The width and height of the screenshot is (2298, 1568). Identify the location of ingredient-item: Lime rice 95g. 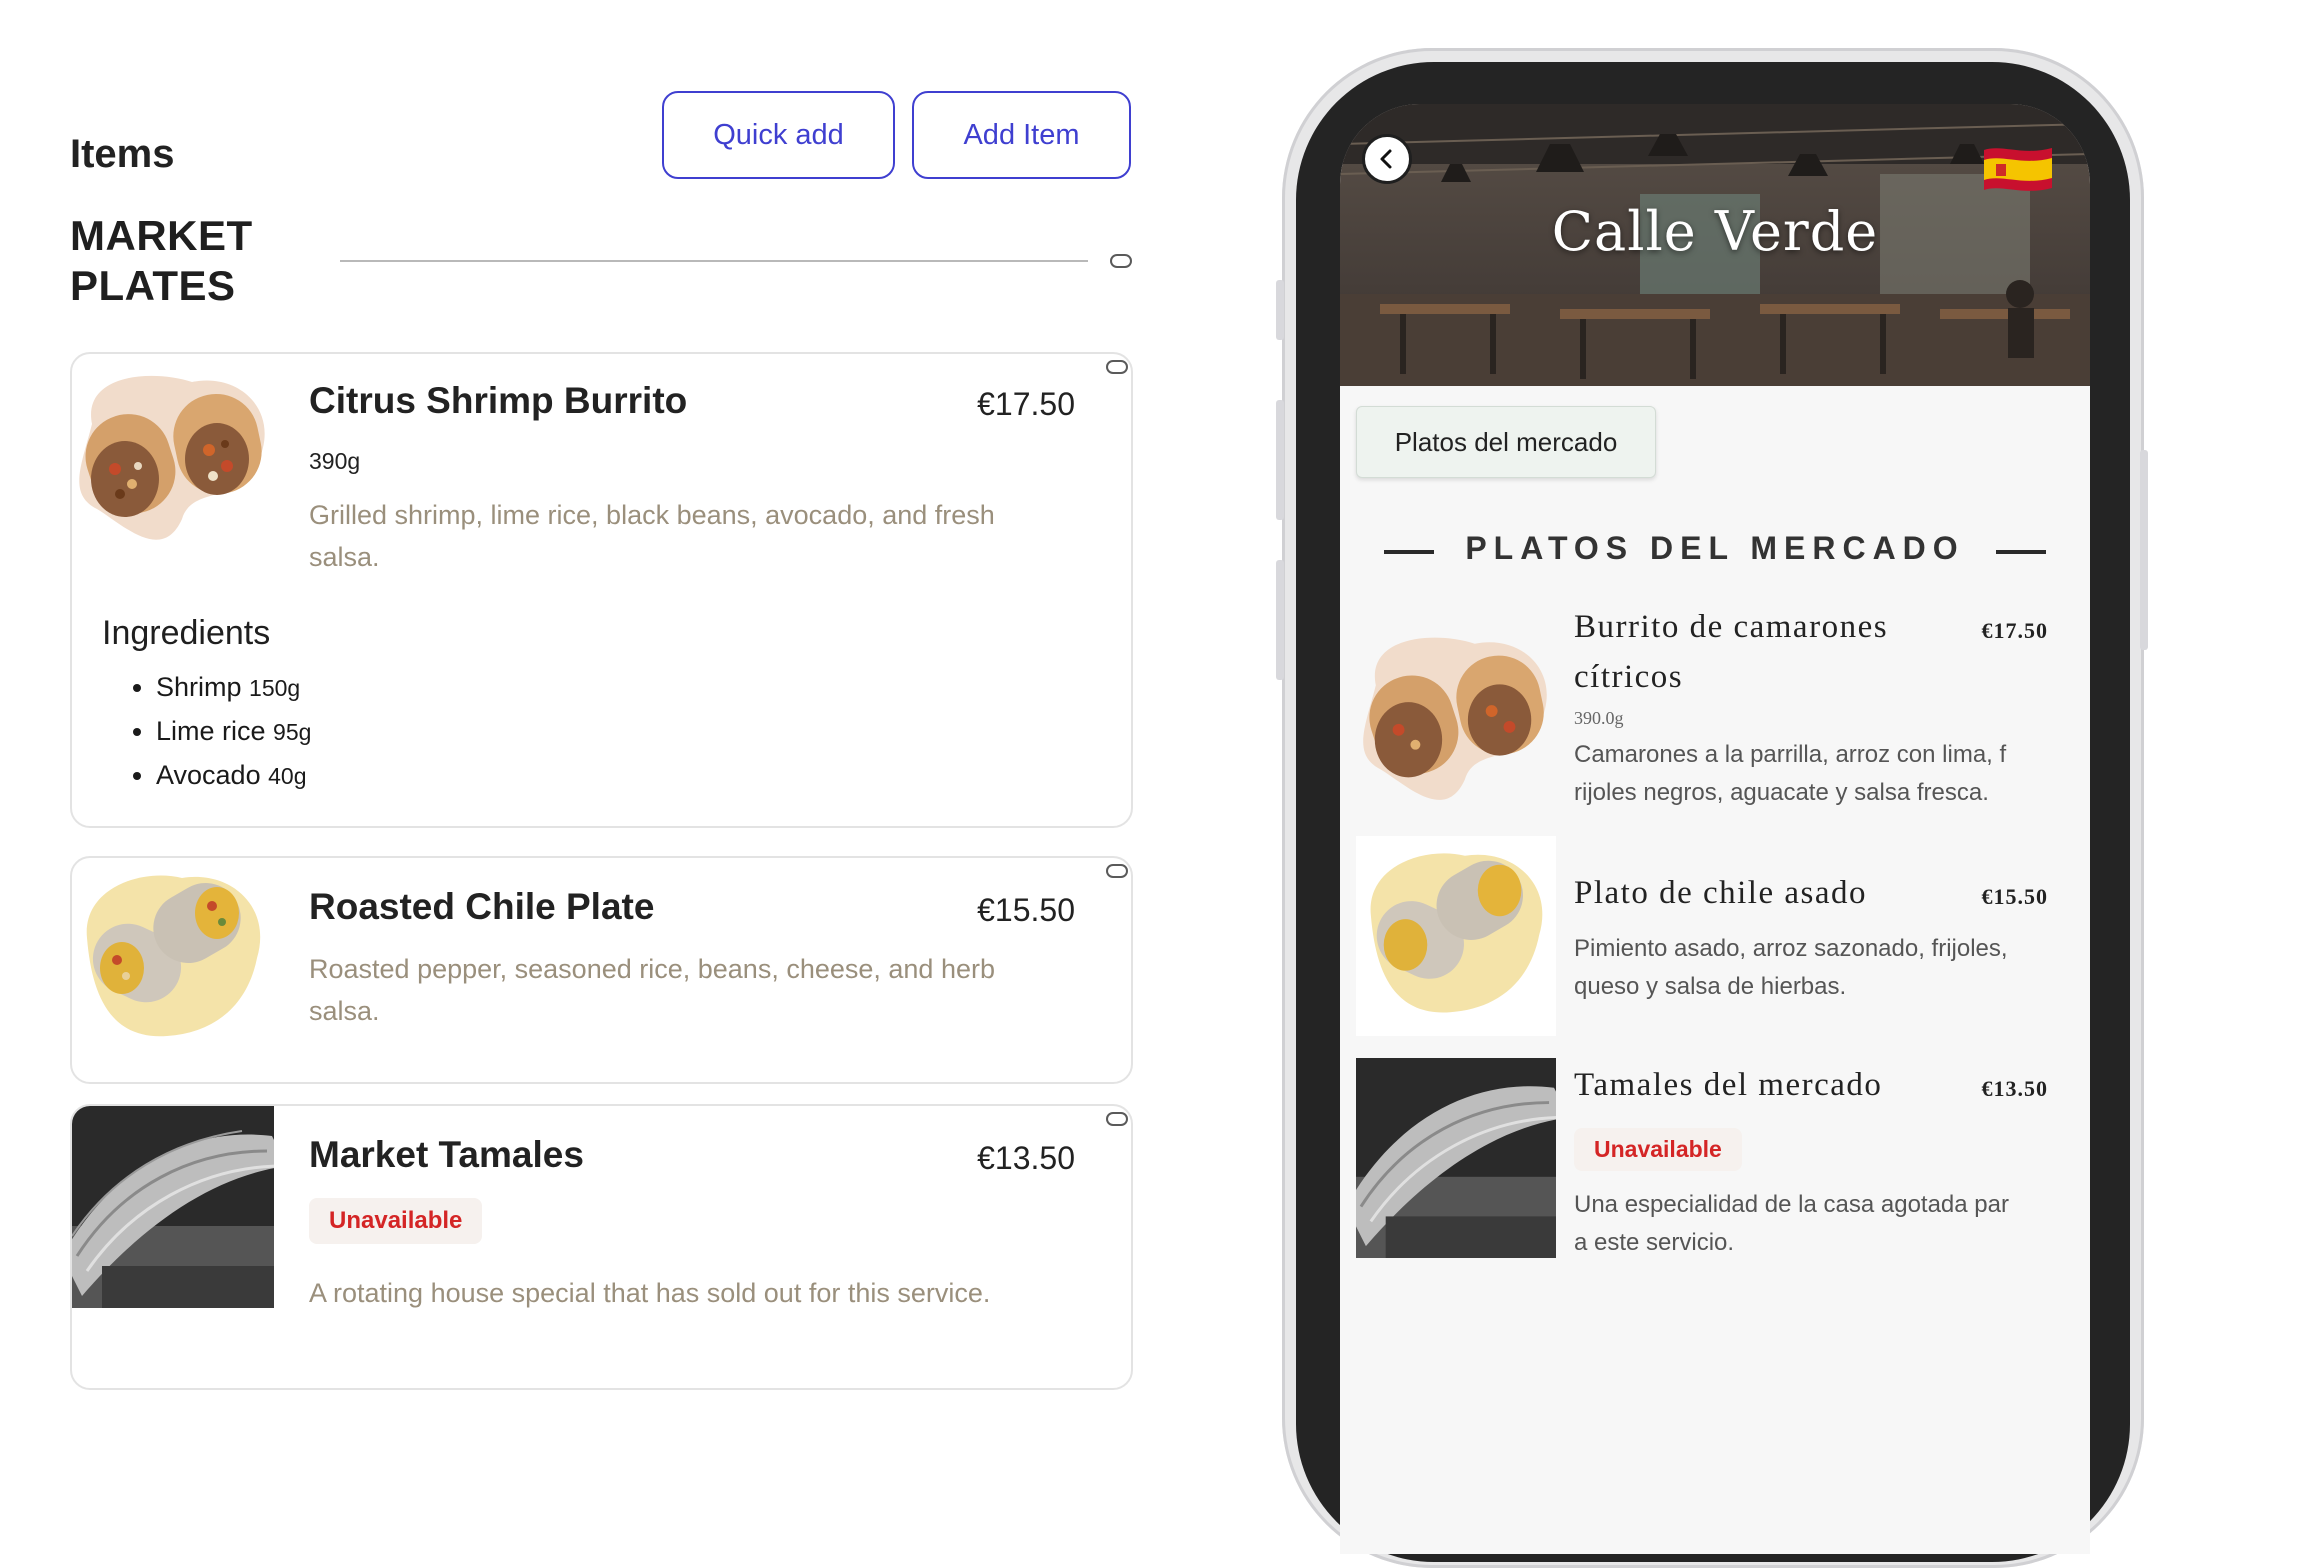
(233, 732).